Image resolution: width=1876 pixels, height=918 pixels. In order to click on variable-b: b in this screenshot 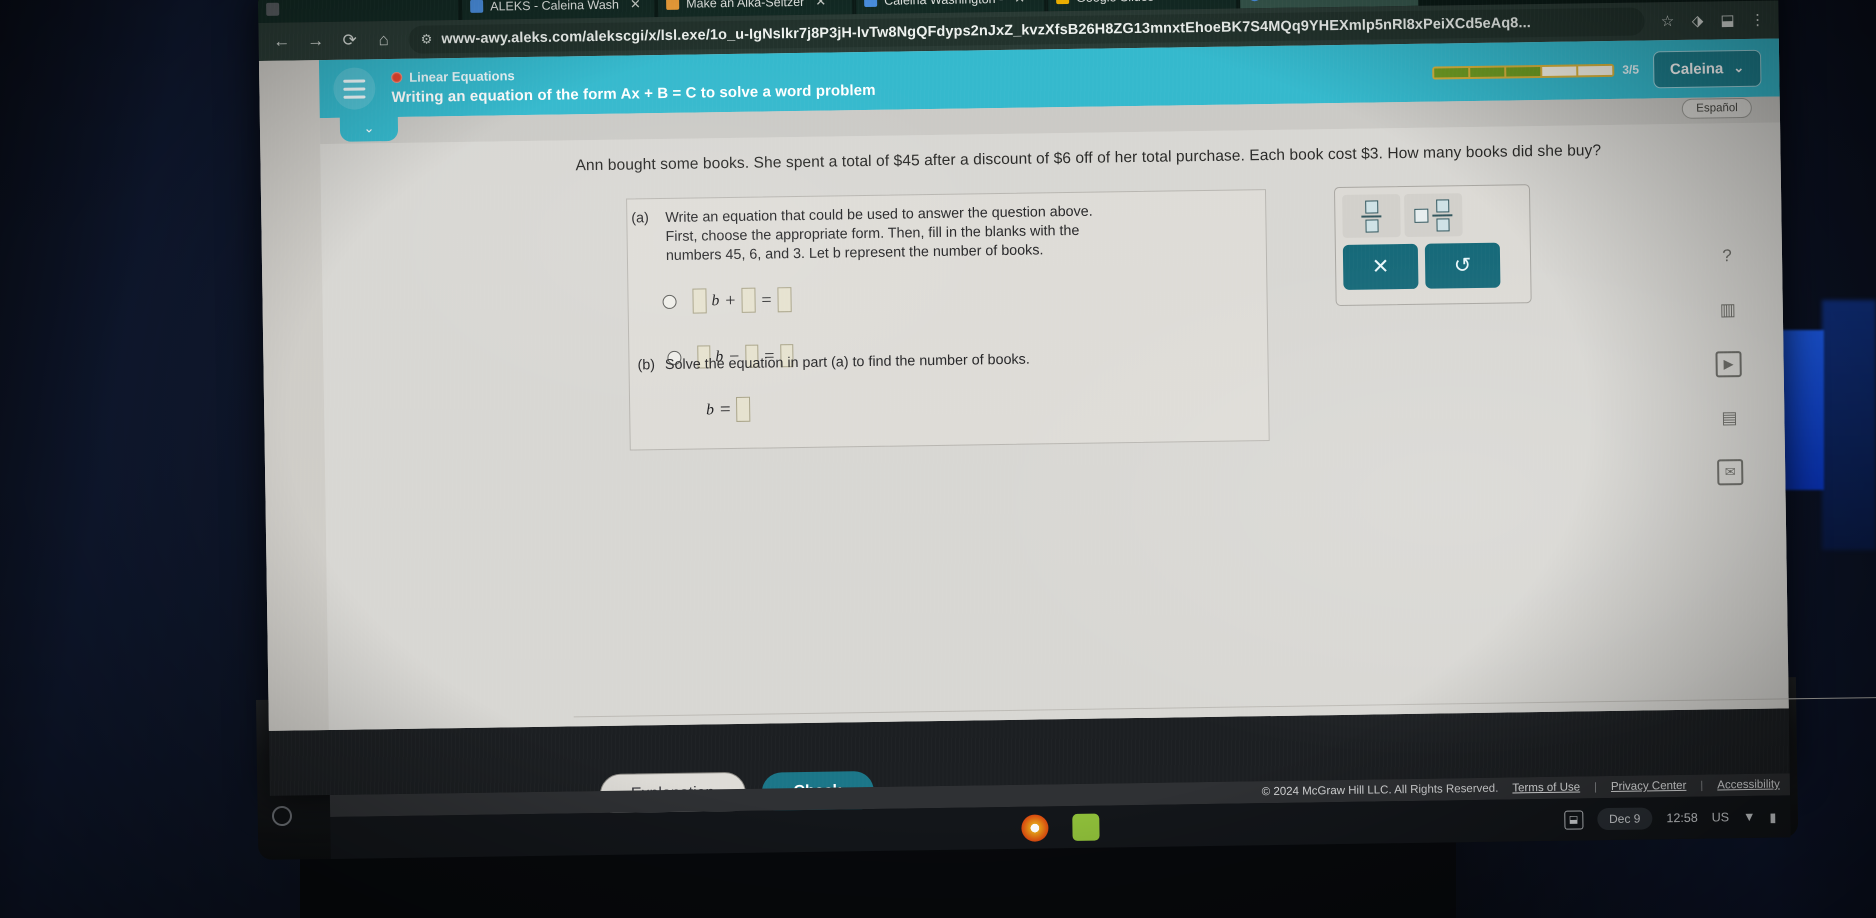, I will do `click(715, 300)`.